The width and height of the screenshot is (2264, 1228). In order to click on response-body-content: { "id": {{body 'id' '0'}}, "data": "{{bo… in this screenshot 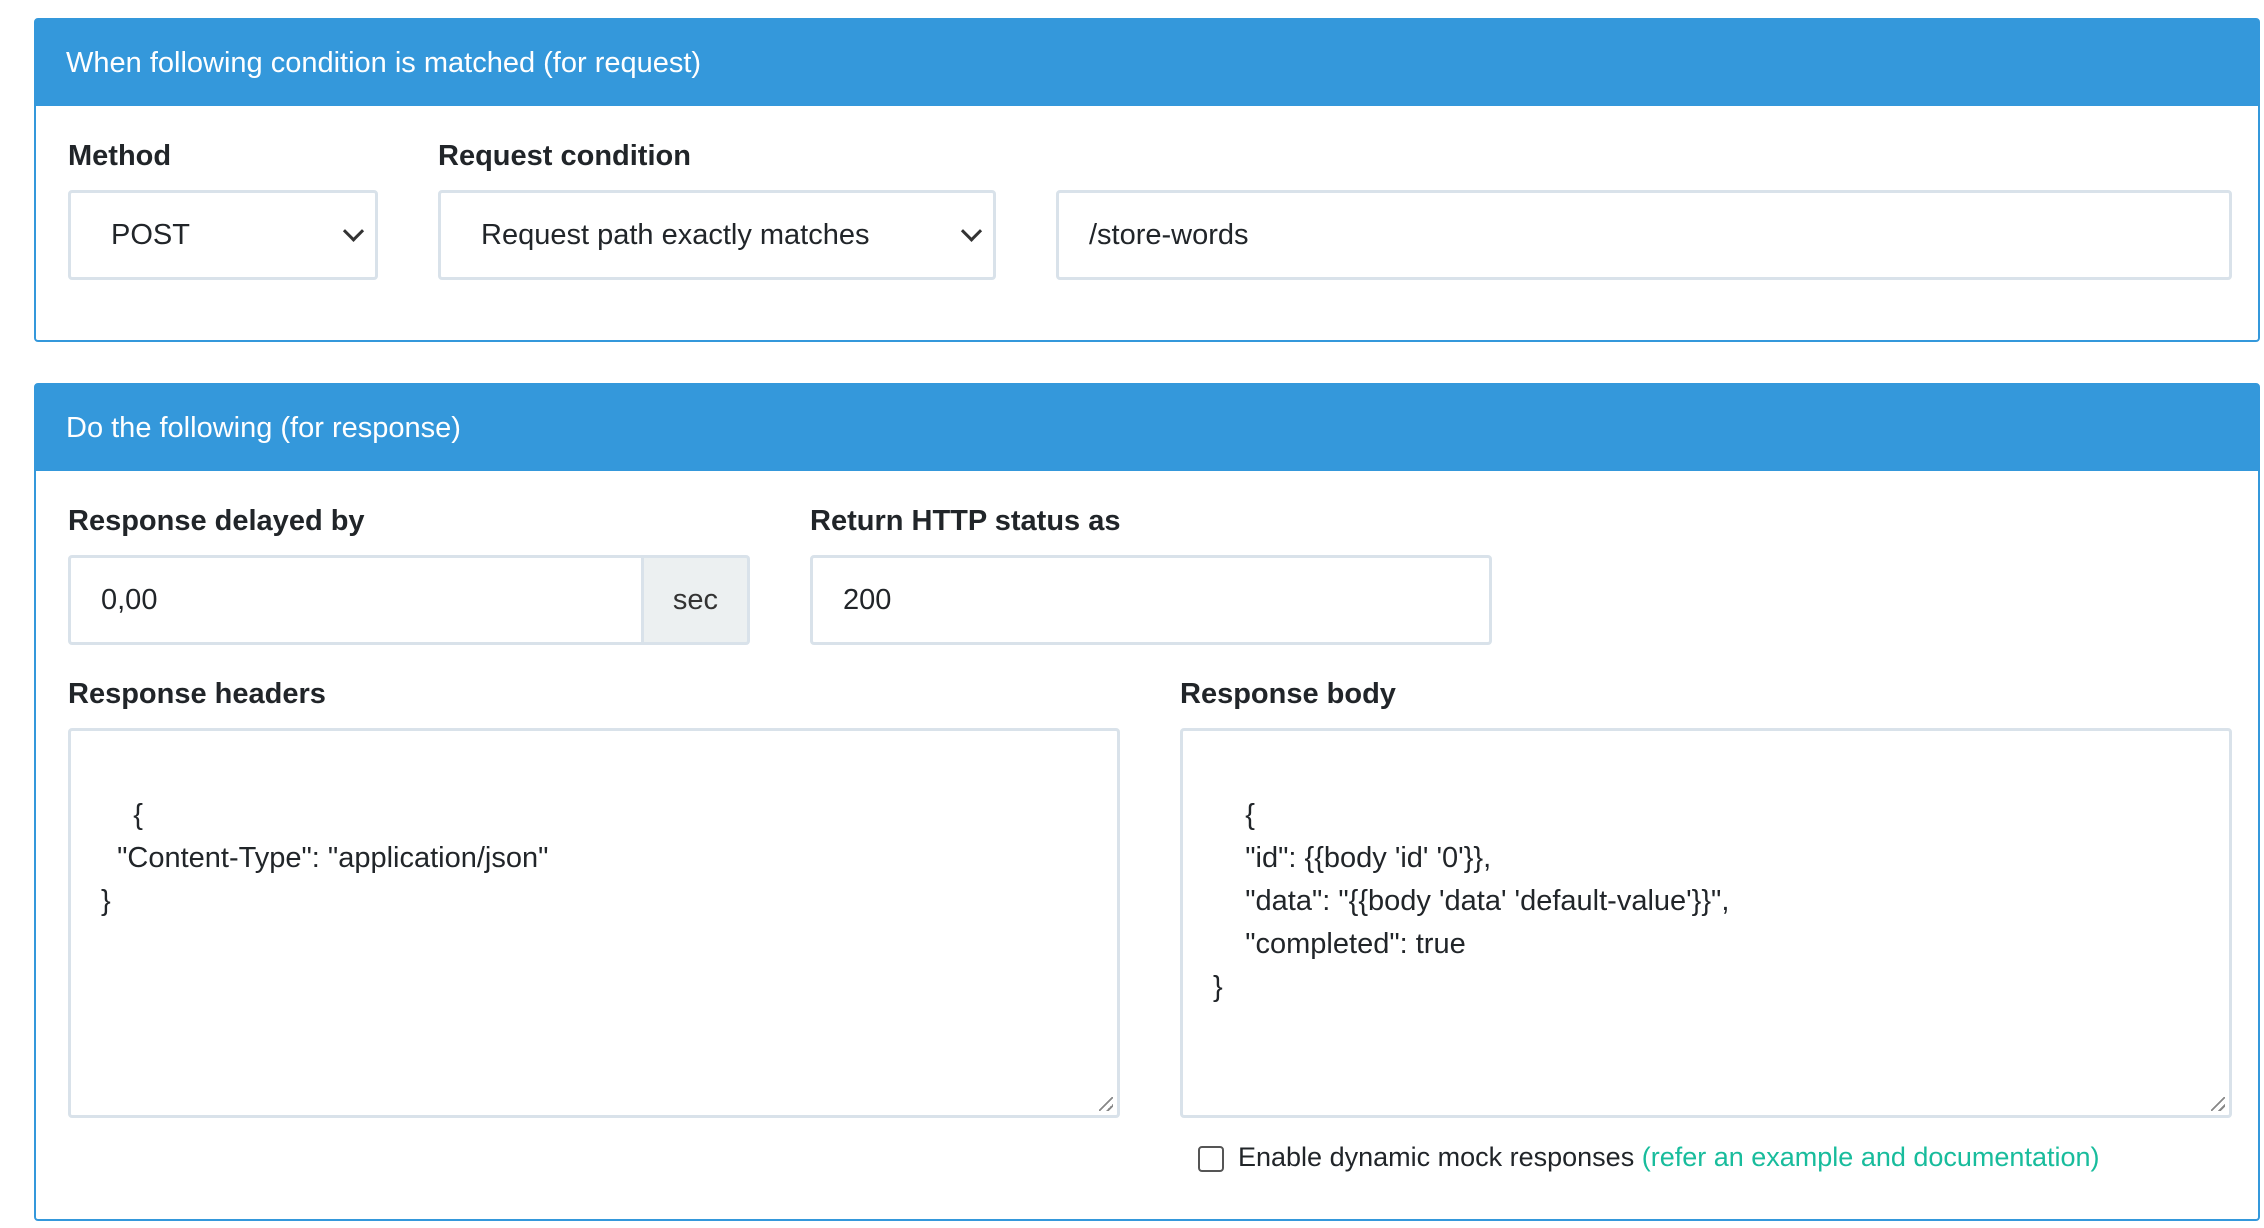, I will do `click(1471, 901)`.